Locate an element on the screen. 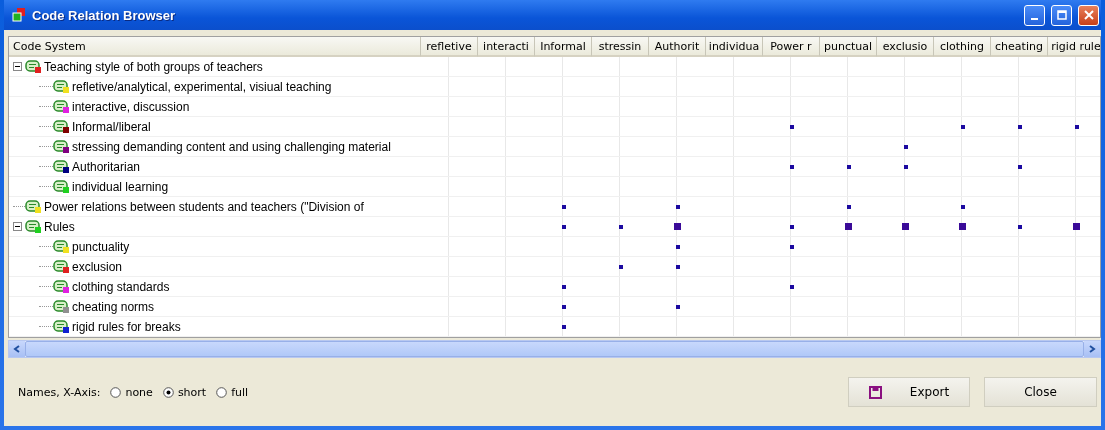 This screenshot has height=430, width=1105. column-header: cheating is located at coordinates (1019, 47).